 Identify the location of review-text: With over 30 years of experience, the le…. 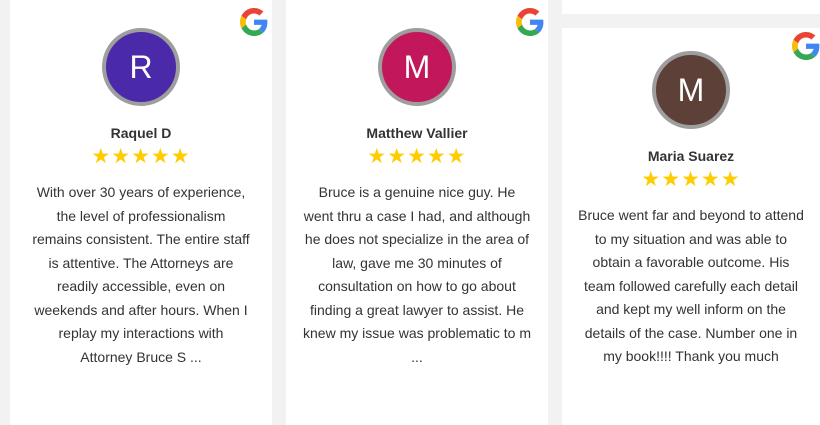
(141, 274).